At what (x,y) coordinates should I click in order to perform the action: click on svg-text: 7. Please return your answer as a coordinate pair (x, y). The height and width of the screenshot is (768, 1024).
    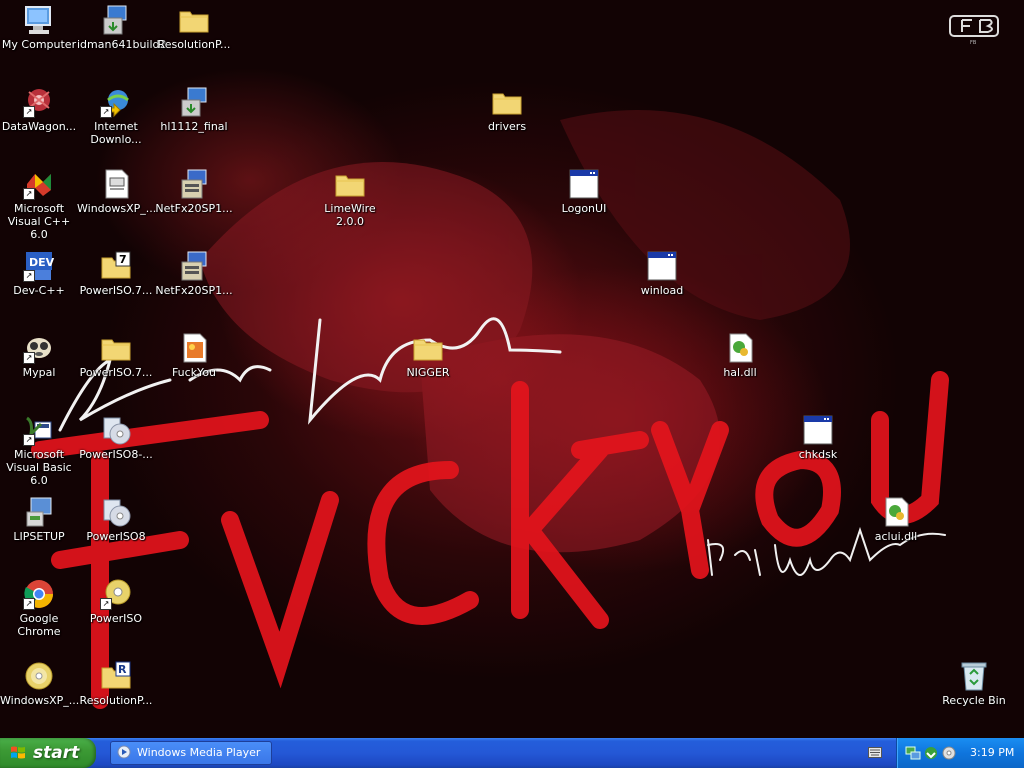
    Looking at the image, I should click on (123, 259).